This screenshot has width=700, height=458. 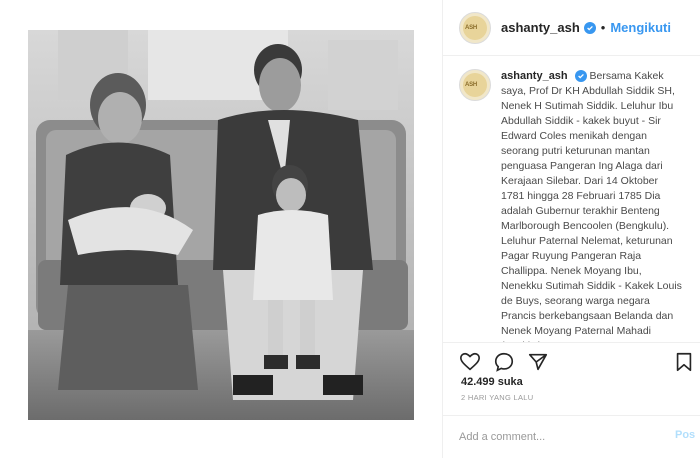 I want to click on post-comment-button: Pos, so click(x=685, y=435).